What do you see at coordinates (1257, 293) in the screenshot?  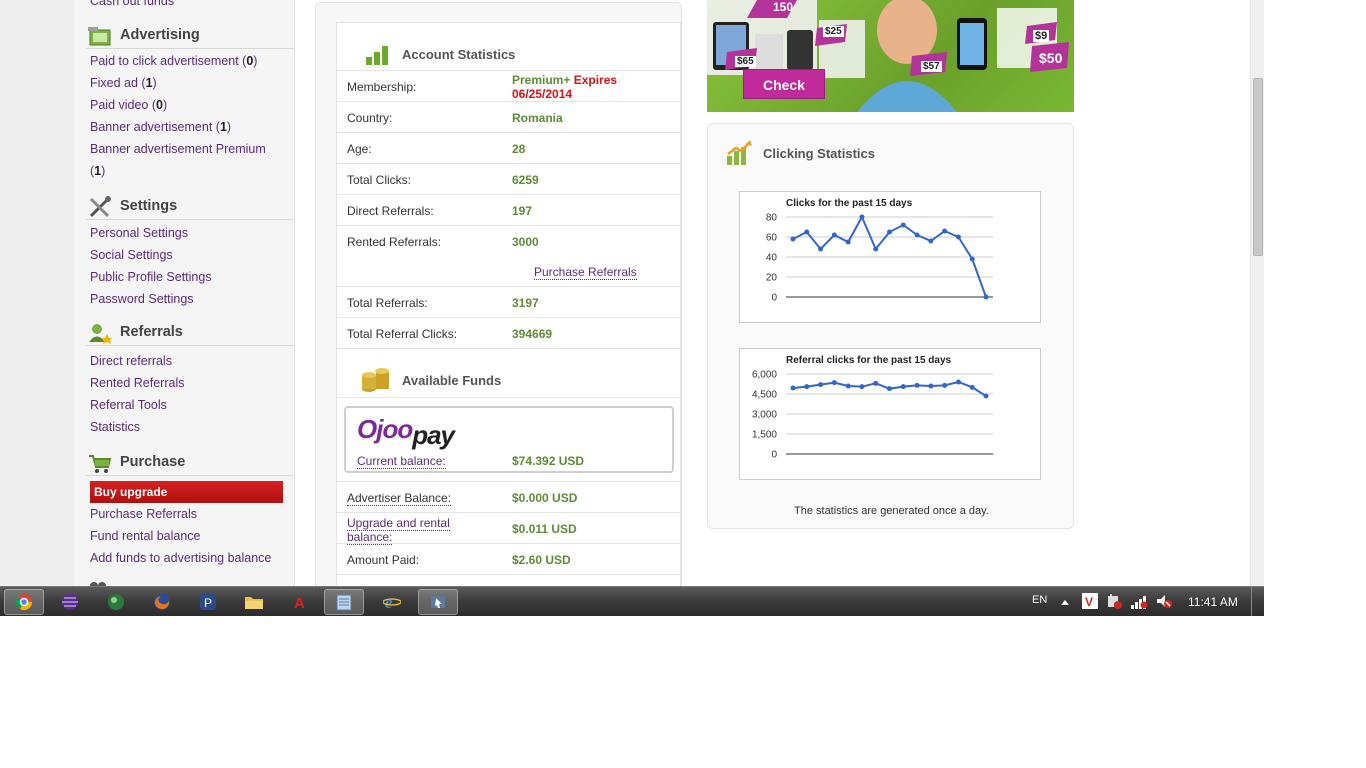 I see `vertical-scrollbar` at bounding box center [1257, 293].